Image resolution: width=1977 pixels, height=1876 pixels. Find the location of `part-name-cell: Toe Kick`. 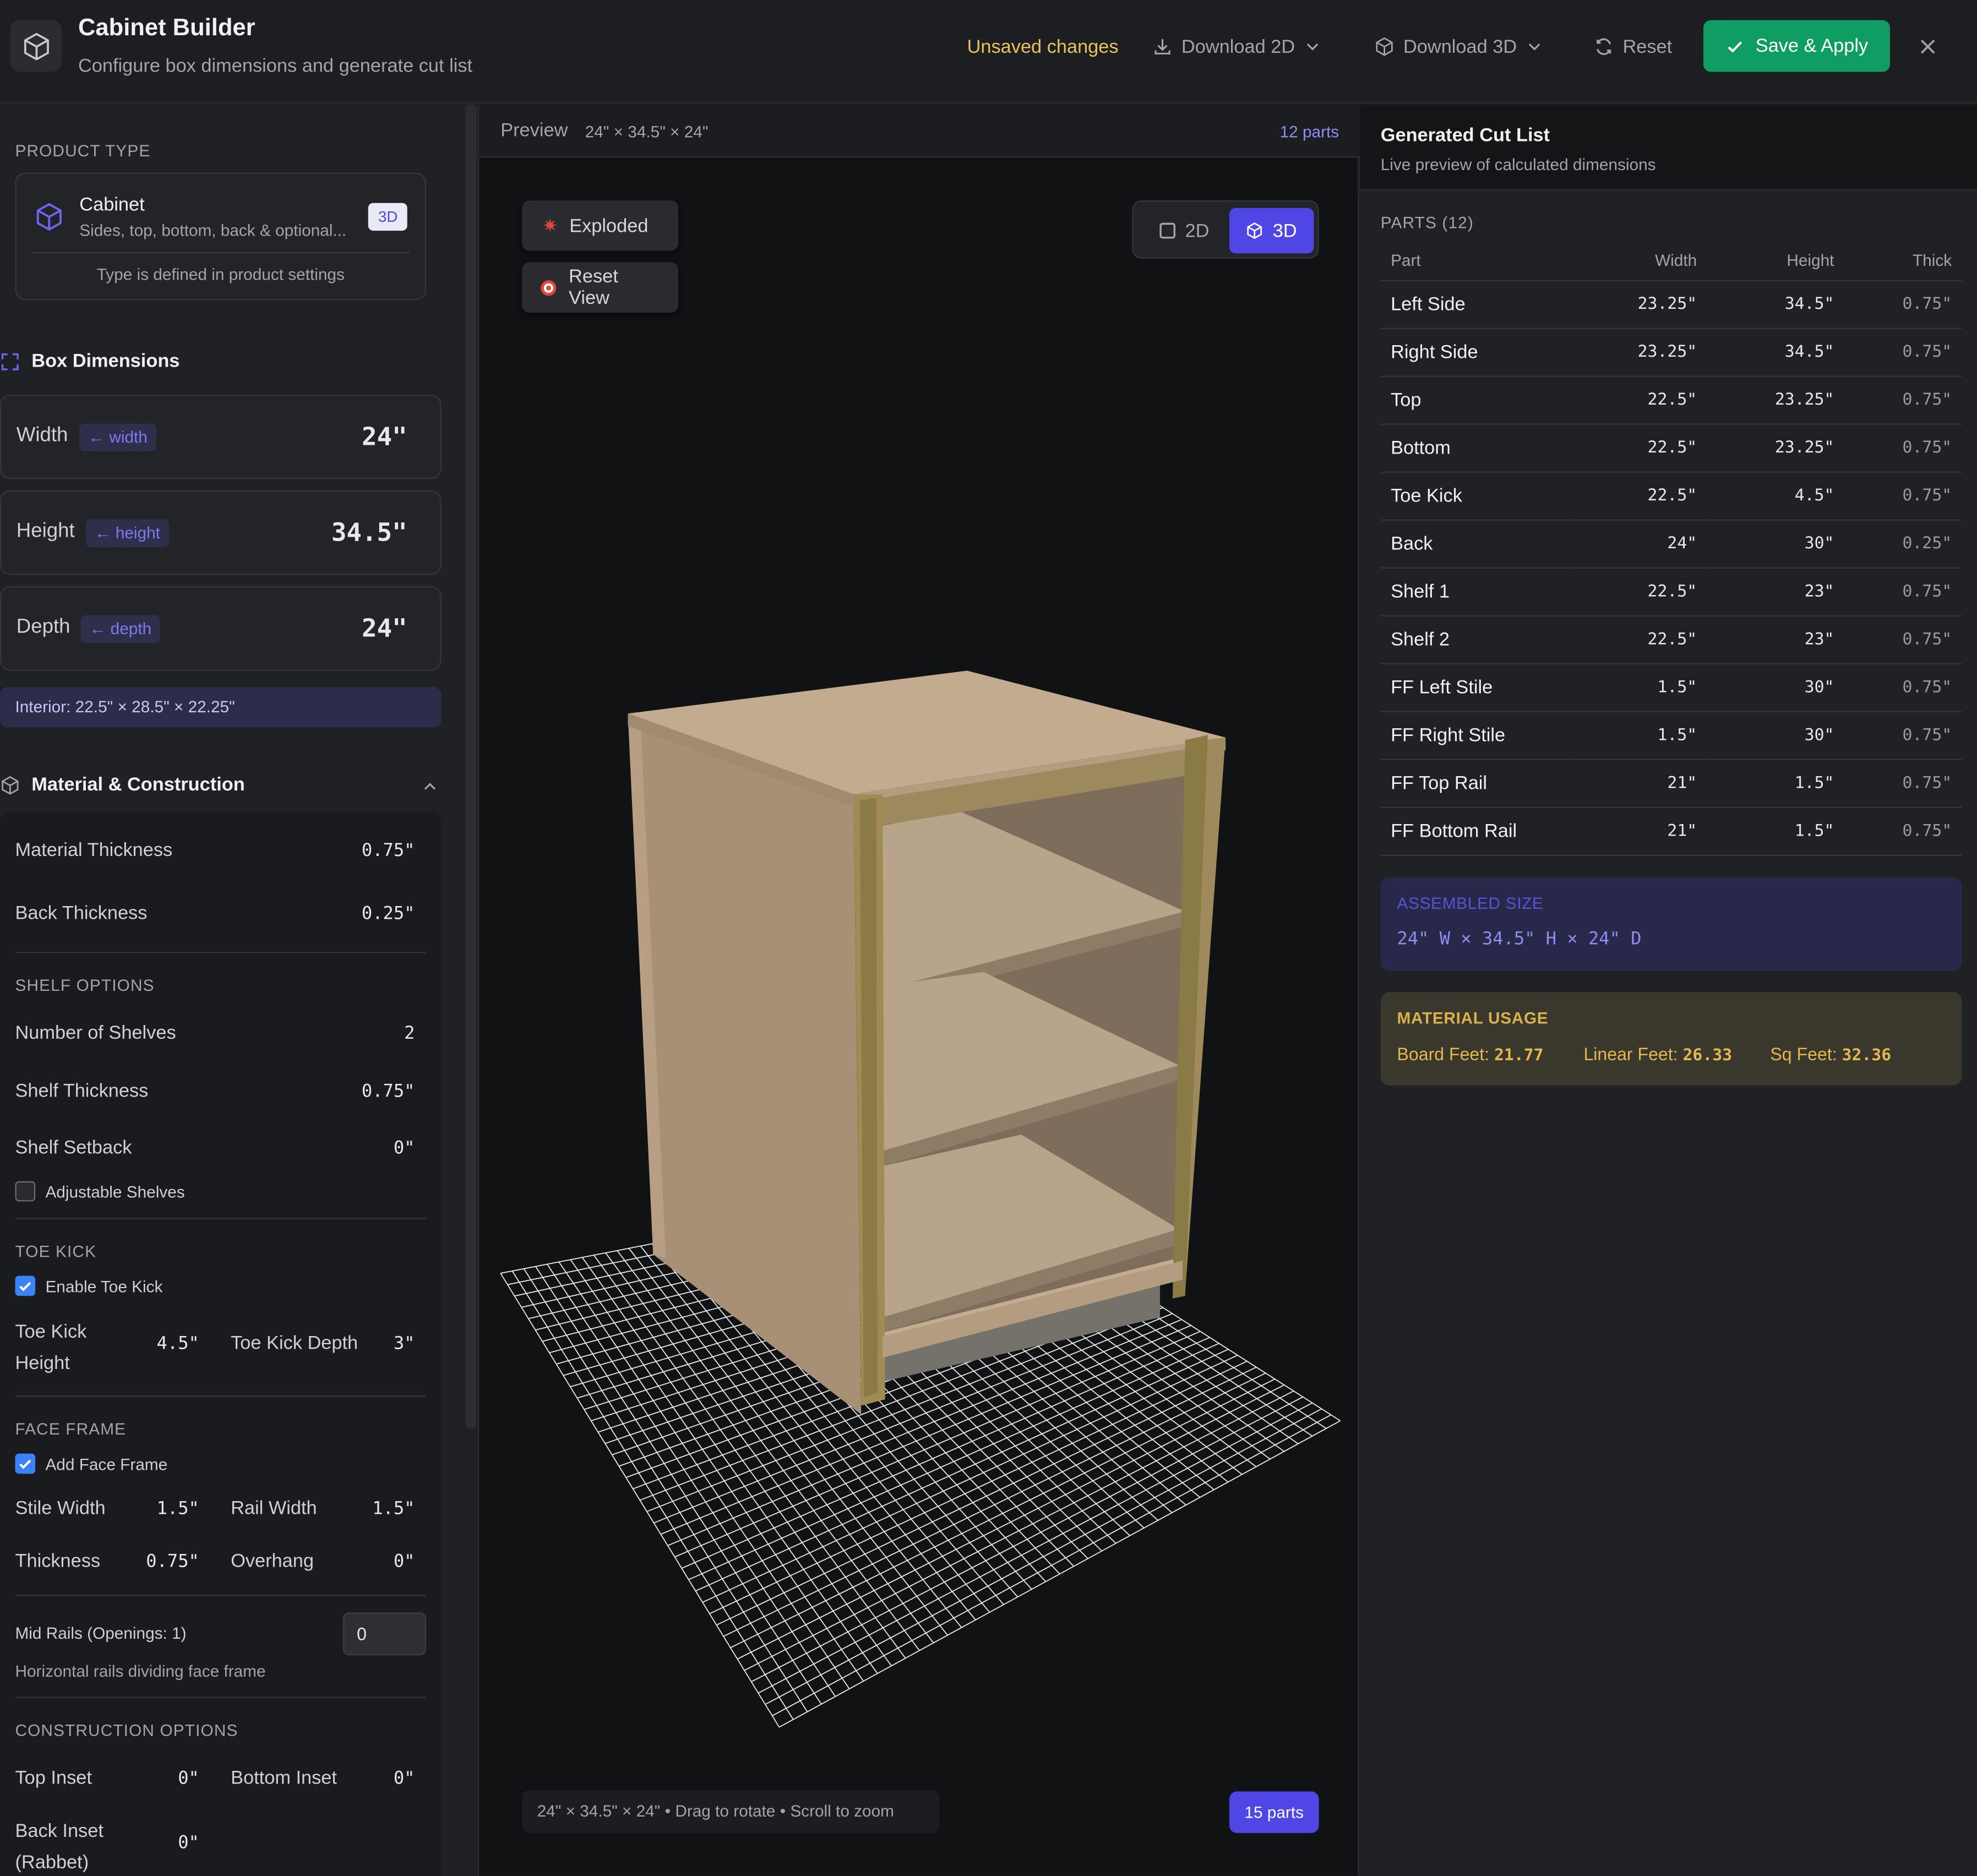

part-name-cell: Toe Kick is located at coordinates (1475, 496).